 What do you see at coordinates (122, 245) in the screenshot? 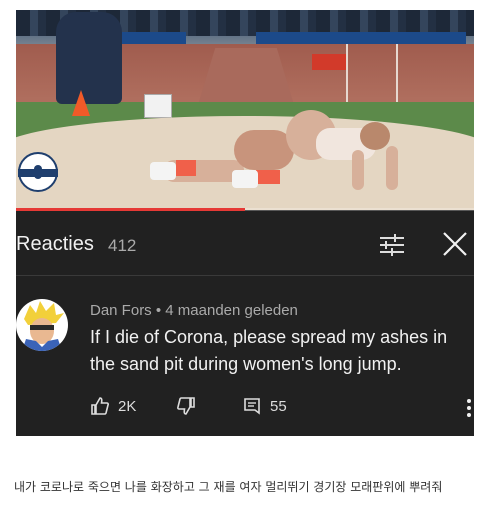
I see `comments-count: 412` at bounding box center [122, 245].